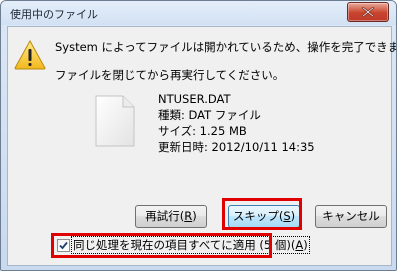 This screenshot has width=397, height=271. What do you see at coordinates (299, 245) in the screenshot?
I see `apply-all-accesskey: A` at bounding box center [299, 245].